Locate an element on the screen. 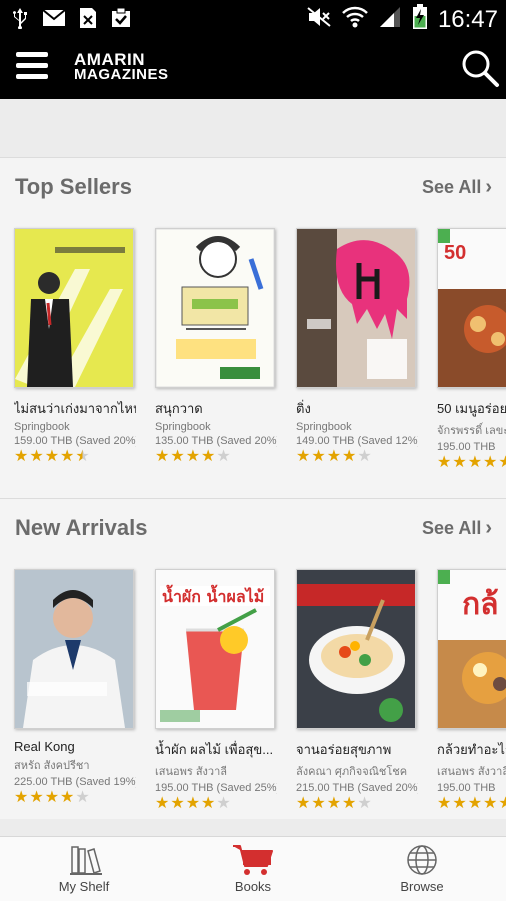  book-publisher: จักรพรรดิ์ เลขะ is located at coordinates (471, 431).